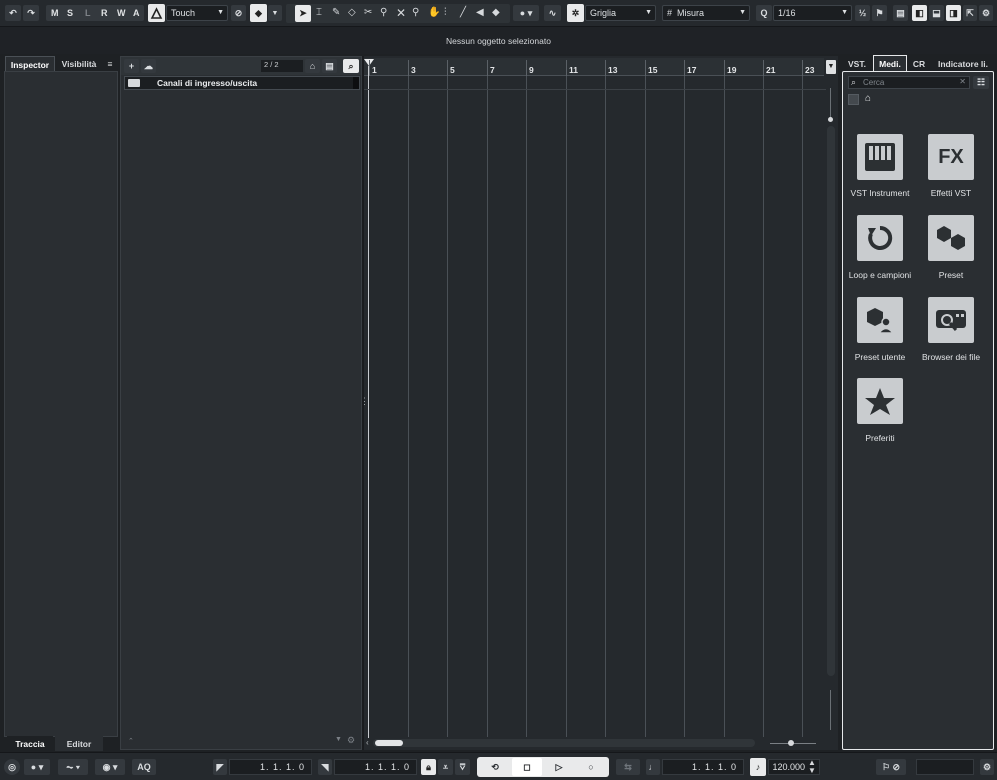 The height and width of the screenshot is (780, 997). Describe the element at coordinates (12, 767) in the screenshot. I see `activate-project-button: ◎` at that location.